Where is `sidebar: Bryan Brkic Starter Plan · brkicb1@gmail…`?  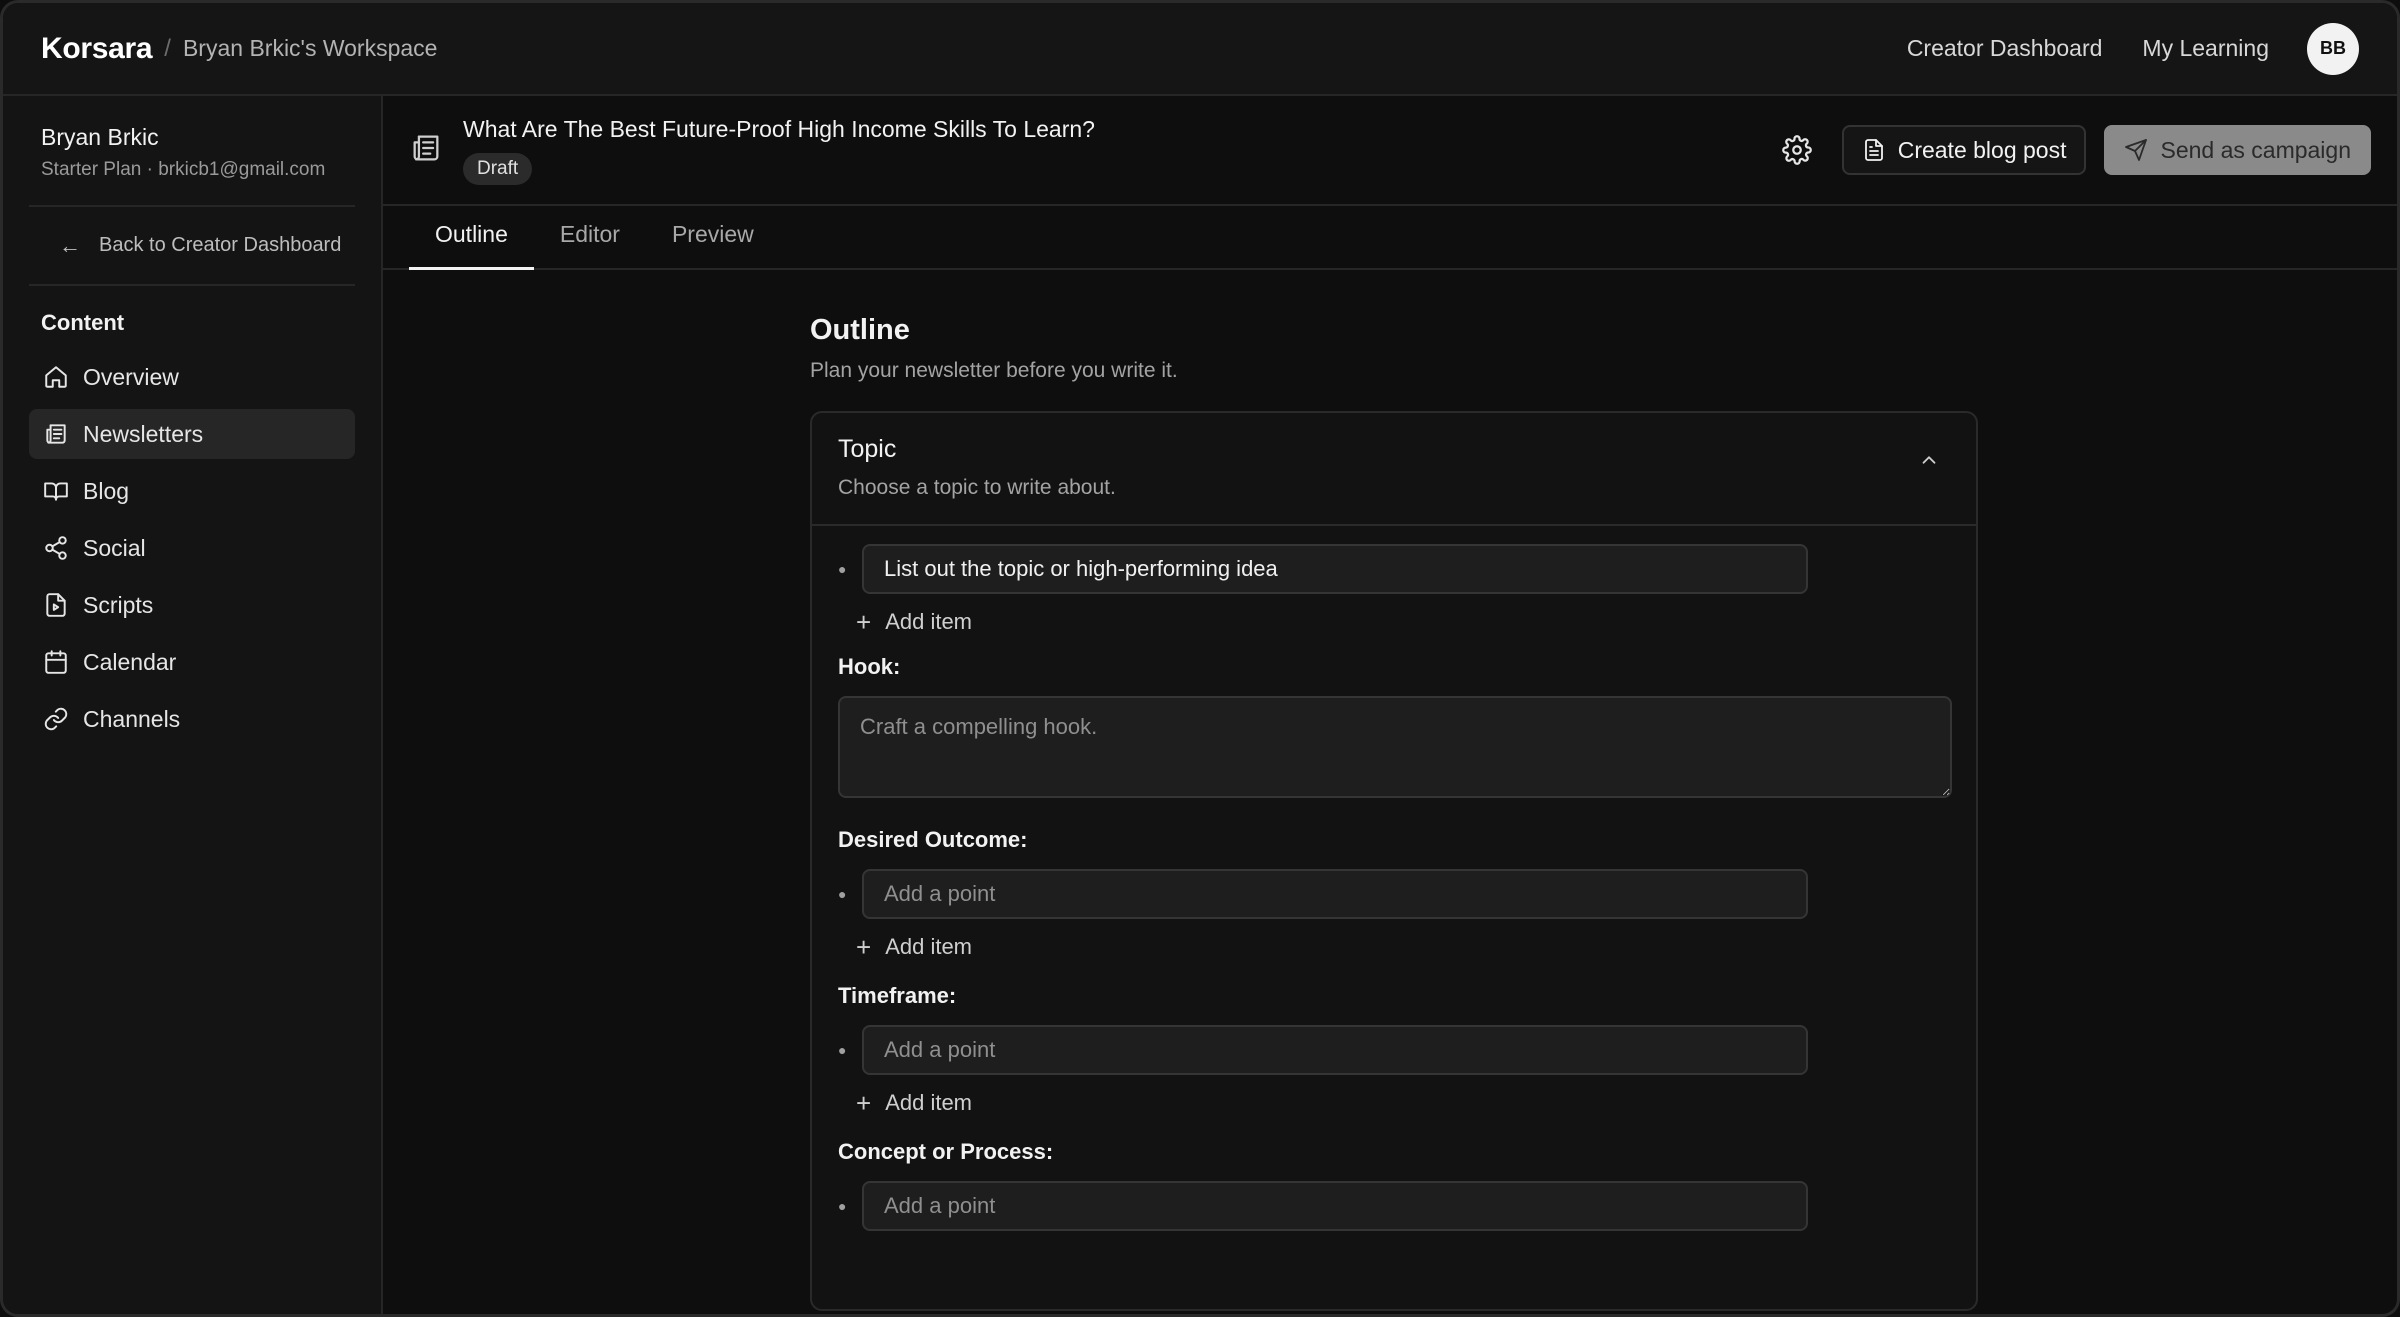 sidebar: Bryan Brkic Starter Plan · brkicb1@gmail… is located at coordinates (193, 705).